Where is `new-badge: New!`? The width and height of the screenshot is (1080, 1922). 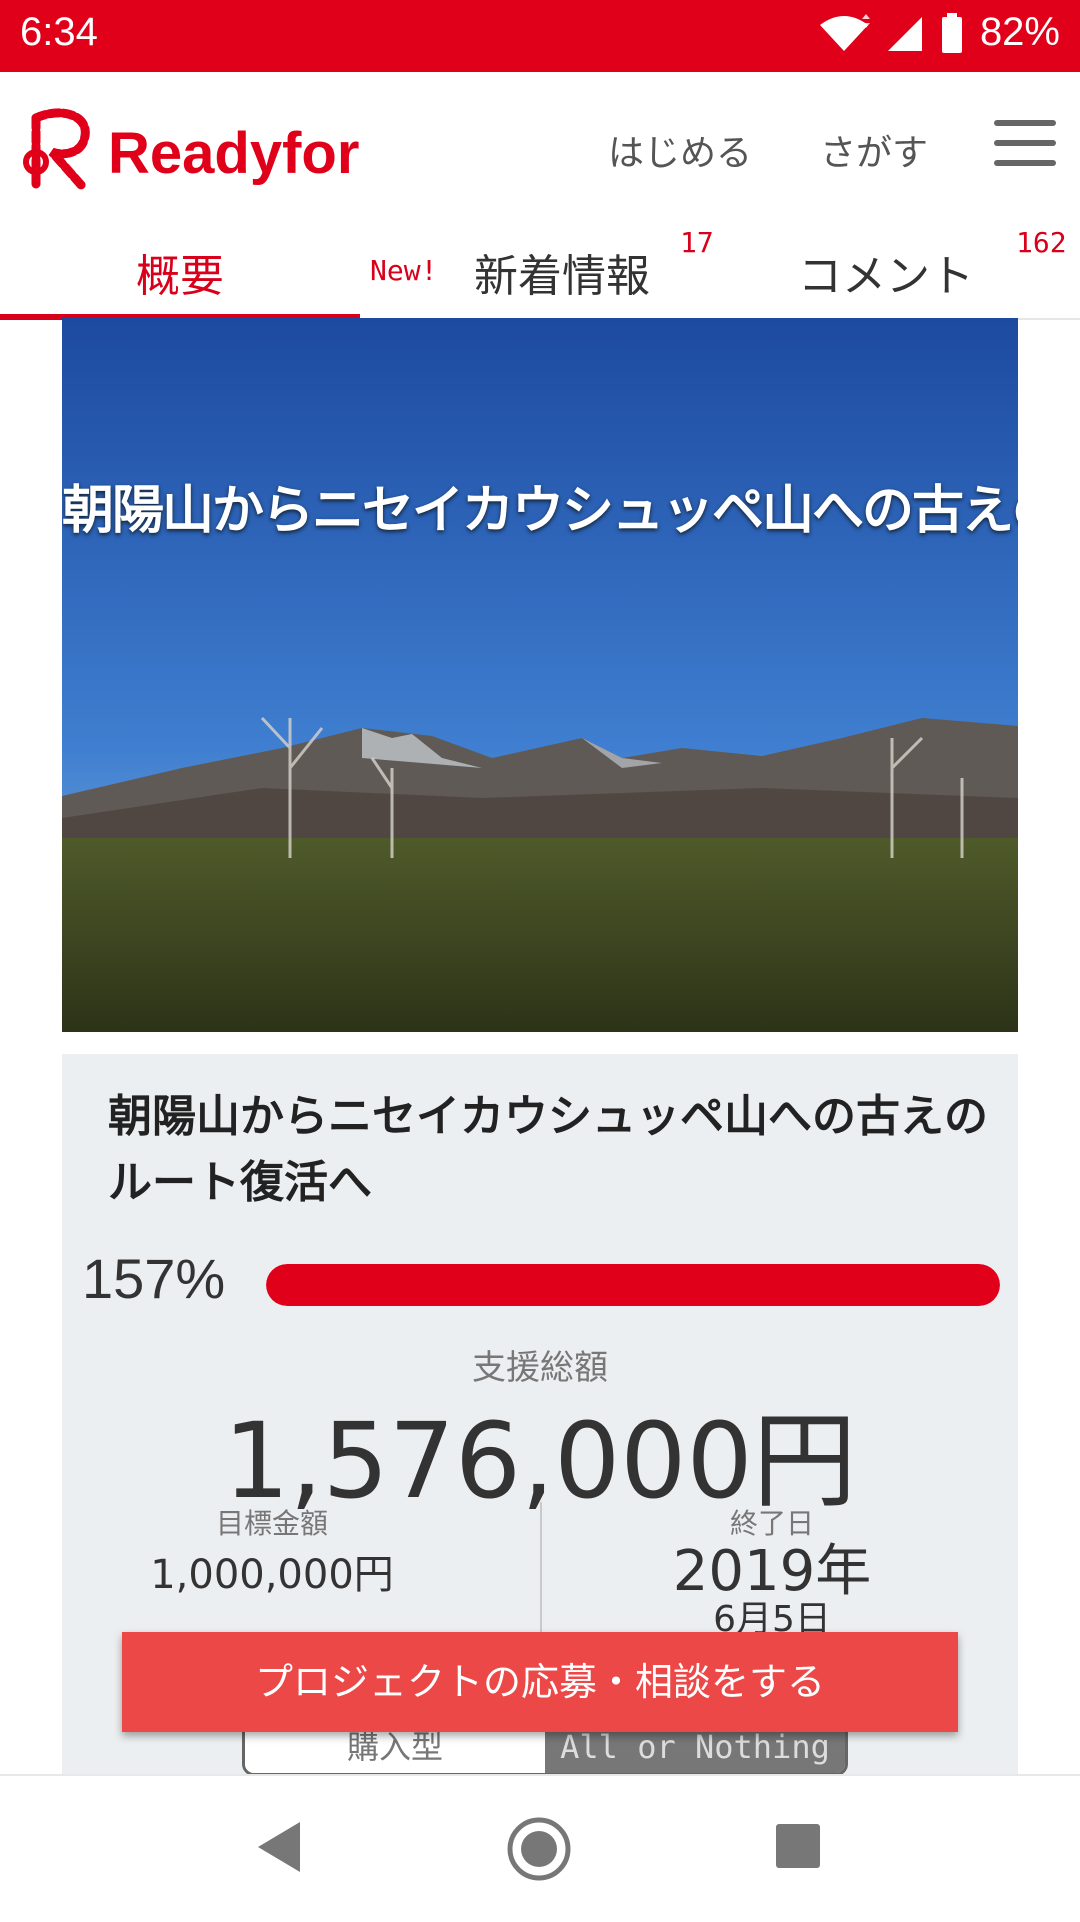
new-badge: New! is located at coordinates (404, 270).